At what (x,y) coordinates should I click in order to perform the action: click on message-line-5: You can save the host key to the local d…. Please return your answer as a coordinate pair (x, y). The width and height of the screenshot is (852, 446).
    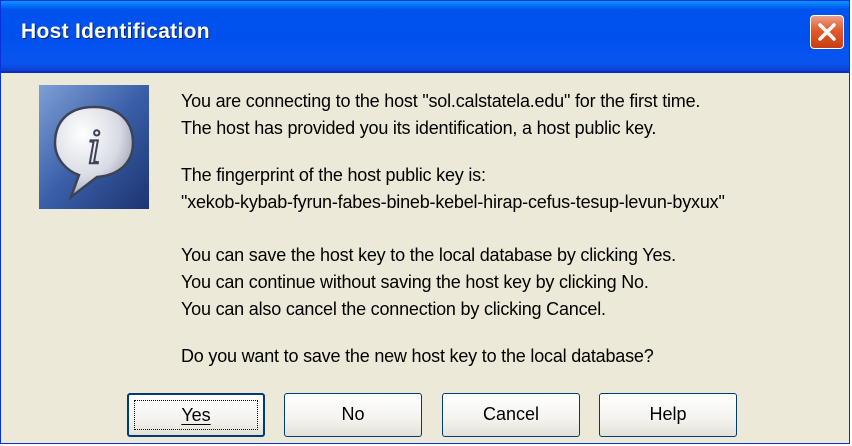
    Looking at the image, I should click on (428, 255).